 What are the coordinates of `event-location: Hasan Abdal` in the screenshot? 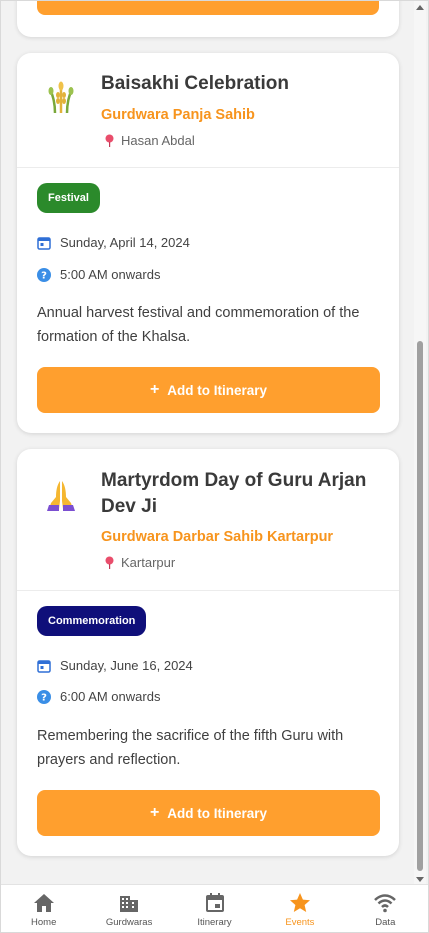 It's located at (150, 140).